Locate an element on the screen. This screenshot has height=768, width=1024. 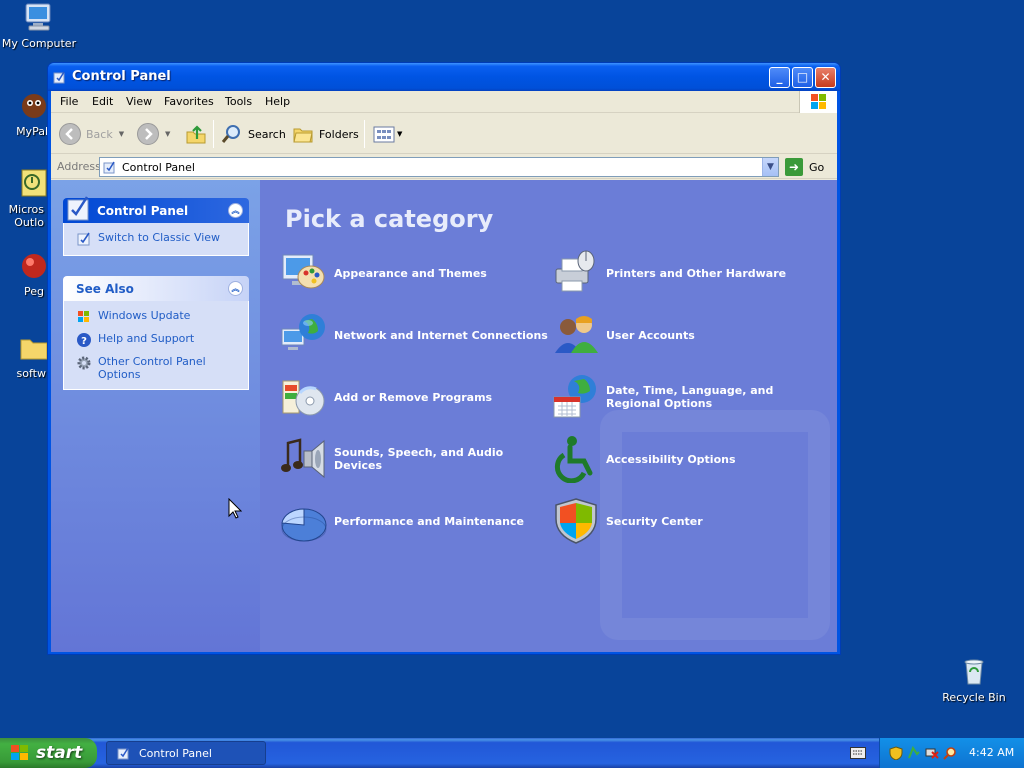
category-security-center: Security Center is located at coordinates (687, 521).